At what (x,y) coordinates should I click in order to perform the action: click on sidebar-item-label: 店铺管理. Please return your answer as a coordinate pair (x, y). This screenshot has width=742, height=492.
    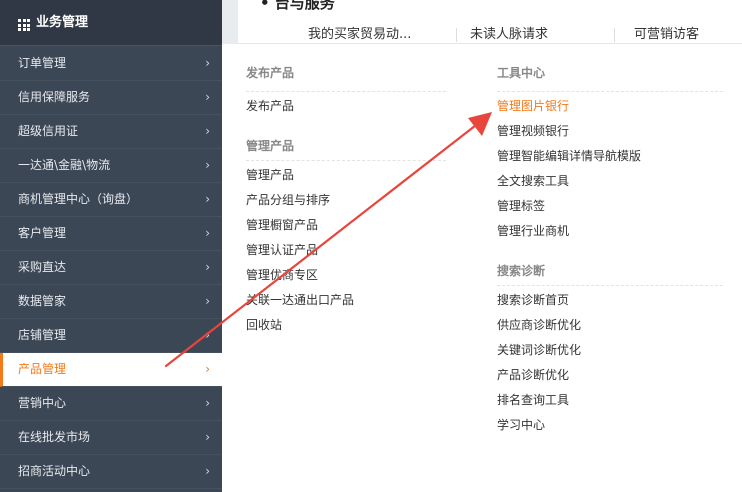
    Looking at the image, I should click on (42, 335).